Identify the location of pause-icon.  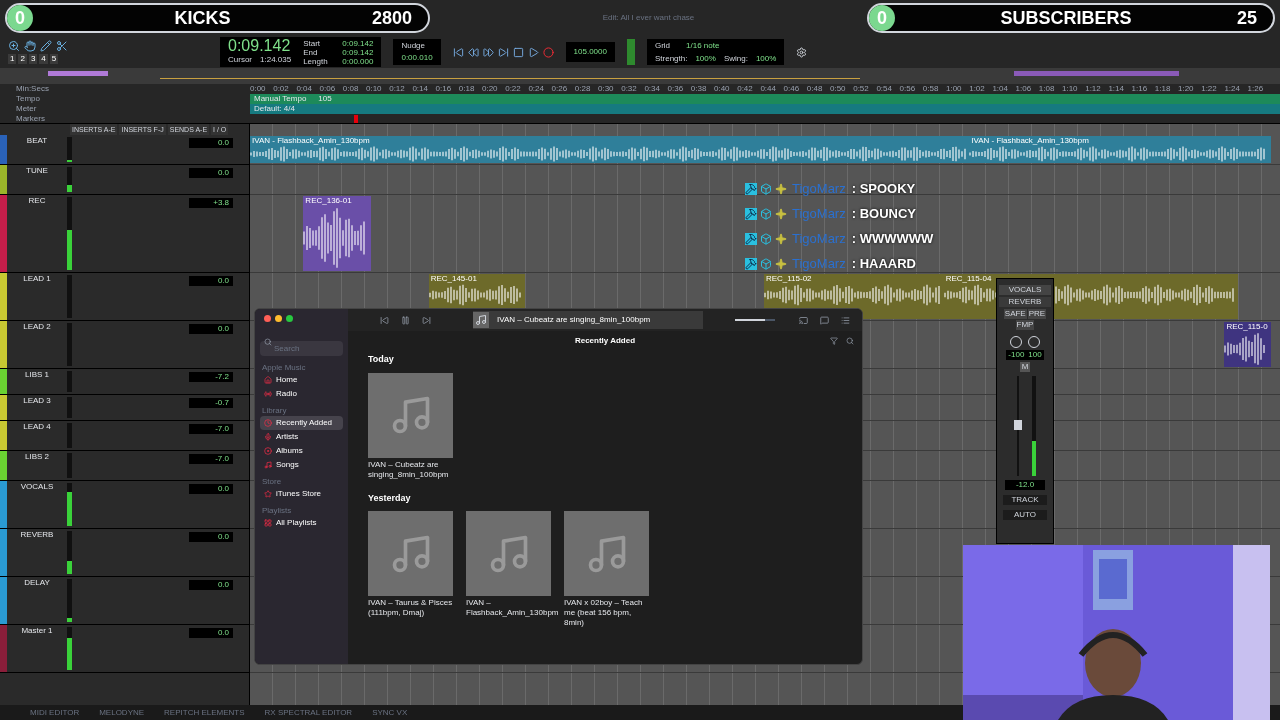
(405, 320).